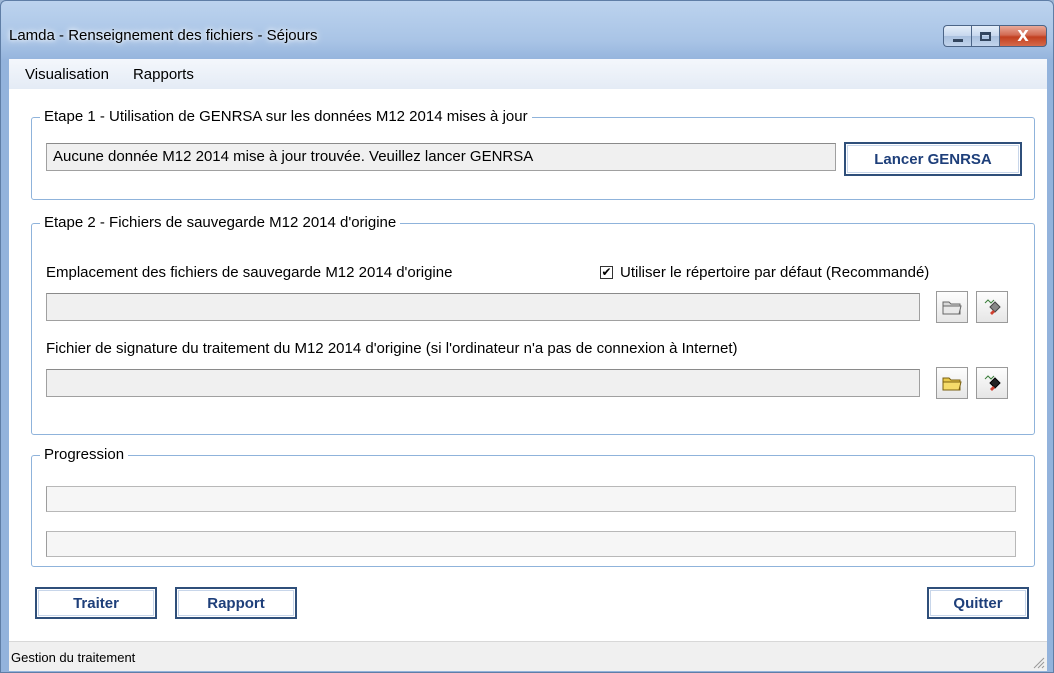  Describe the element at coordinates (528, 74) in the screenshot. I see `menu-bar: Visualisation Rapports` at that location.